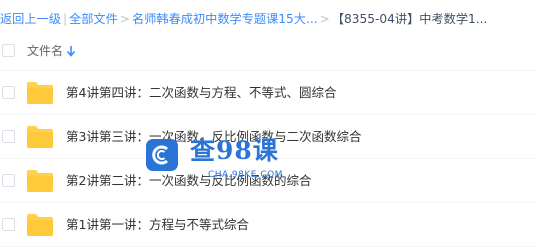 The image size is (536, 247). What do you see at coordinates (268, 52) in the screenshot?
I see `file-list-header: 文件名` at bounding box center [268, 52].